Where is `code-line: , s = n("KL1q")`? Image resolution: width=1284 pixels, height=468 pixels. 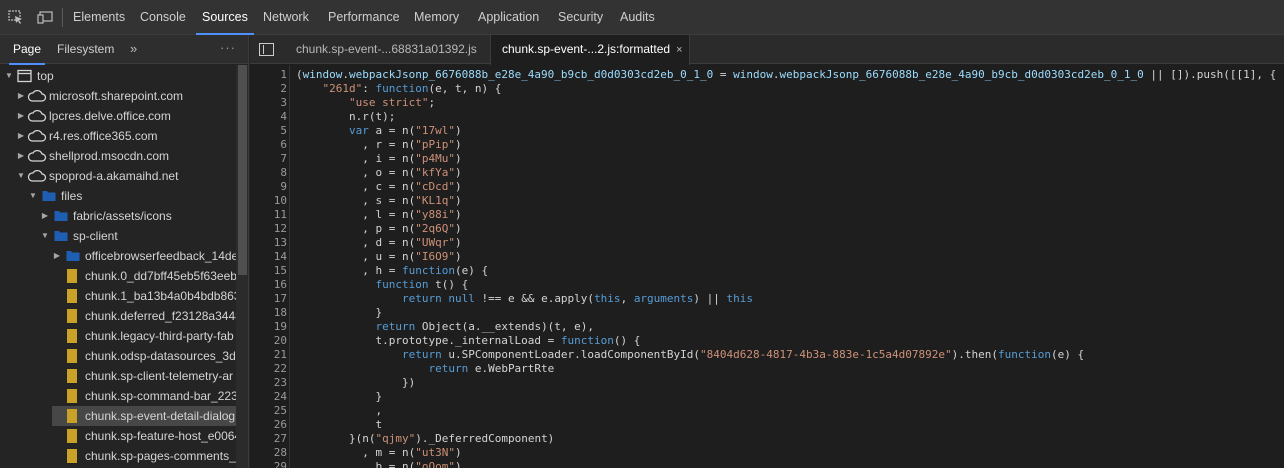 code-line: , s = n("KL1q") is located at coordinates (378, 201).